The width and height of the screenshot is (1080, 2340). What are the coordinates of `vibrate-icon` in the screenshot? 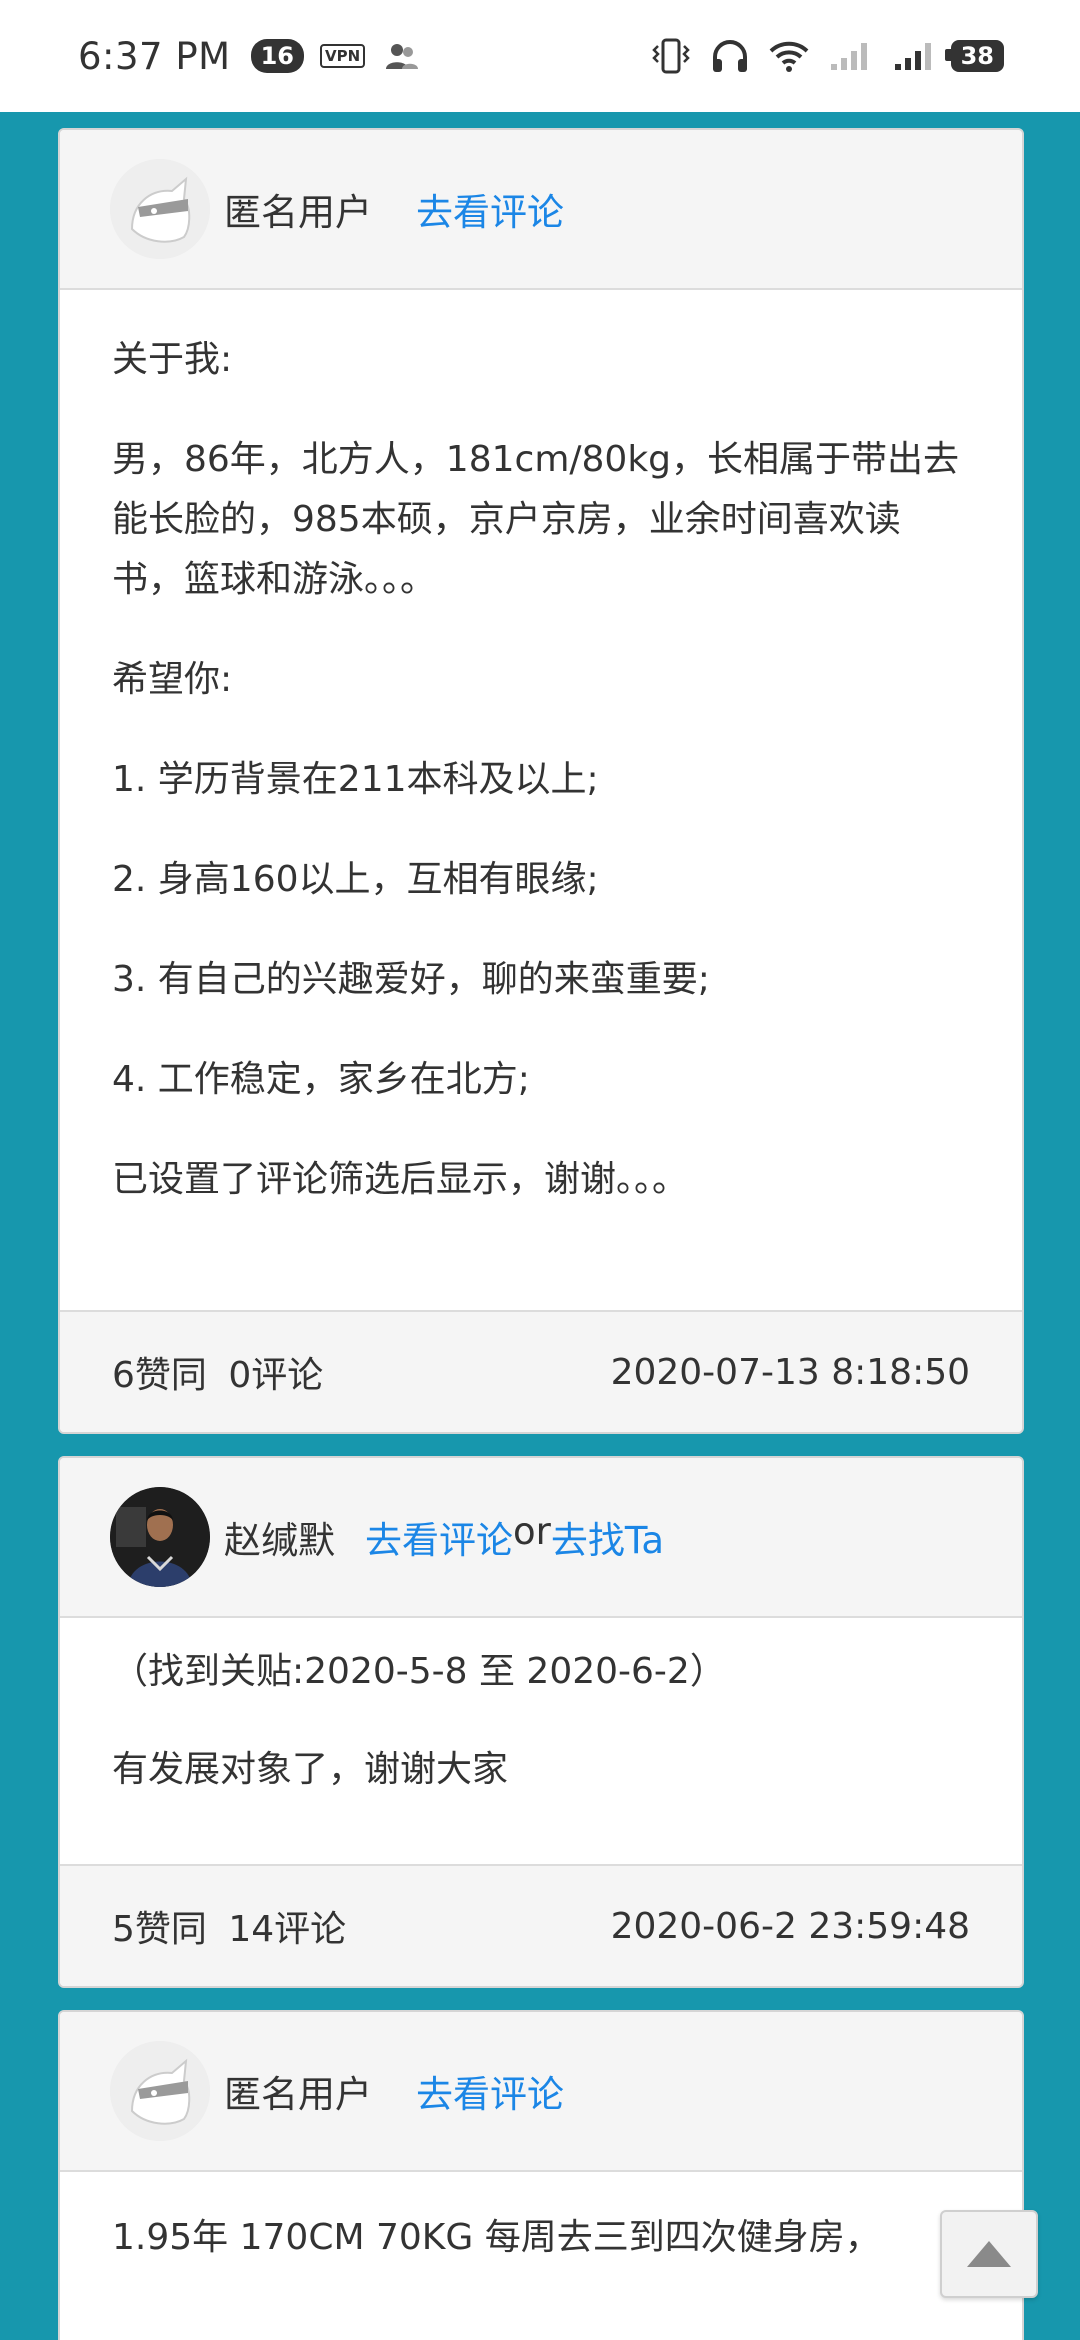 It's located at (671, 56).